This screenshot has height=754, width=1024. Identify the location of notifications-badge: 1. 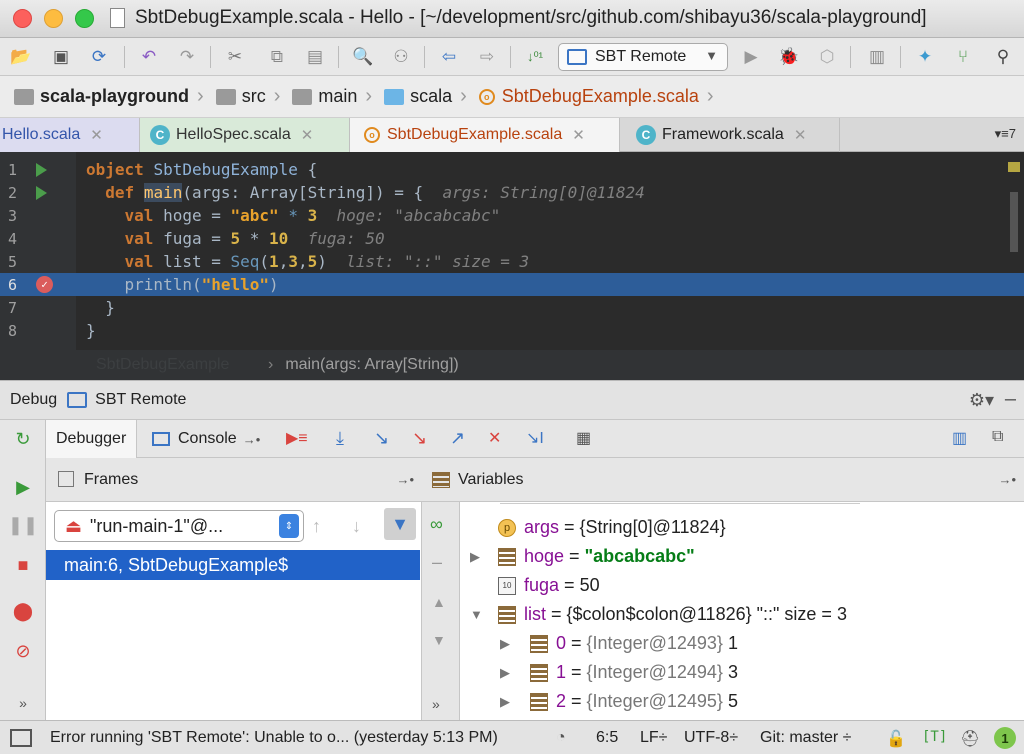
(1005, 738).